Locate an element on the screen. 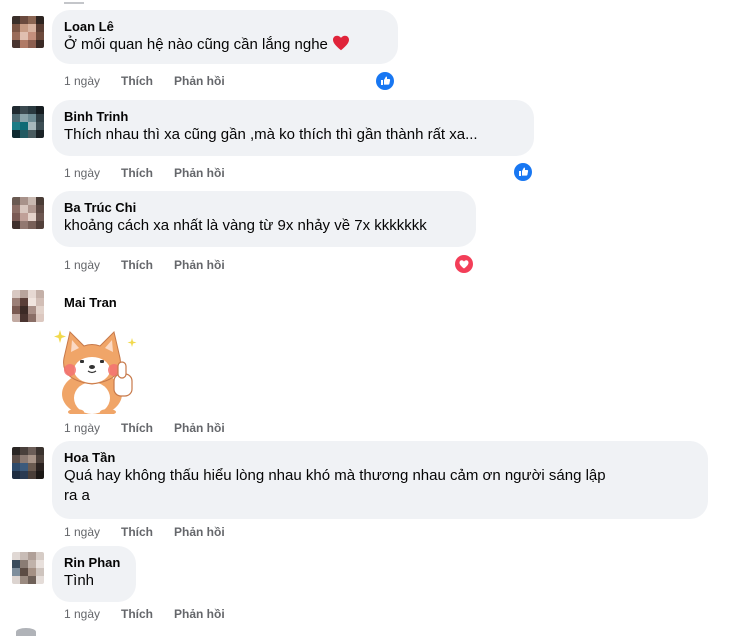  comment-author: Ba Trúc Chi is located at coordinates (264, 207).